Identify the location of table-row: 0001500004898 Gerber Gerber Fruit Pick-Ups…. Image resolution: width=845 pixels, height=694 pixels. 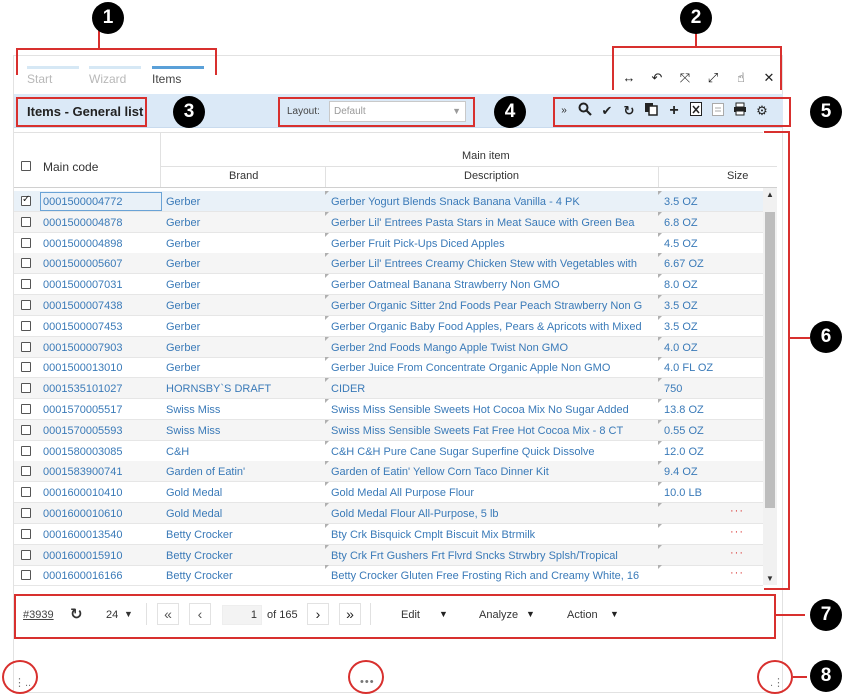
(388, 243).